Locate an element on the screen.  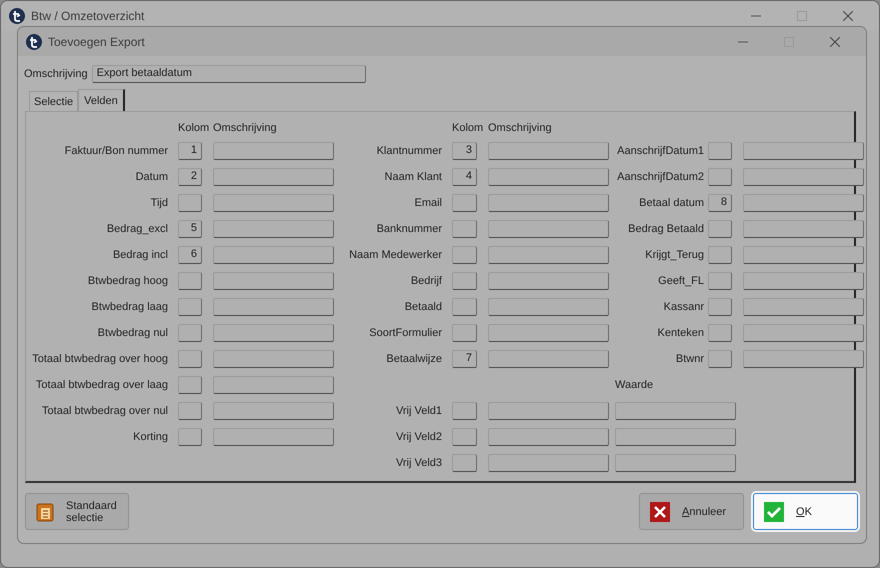
column-number-field: 3 is located at coordinates (464, 151).